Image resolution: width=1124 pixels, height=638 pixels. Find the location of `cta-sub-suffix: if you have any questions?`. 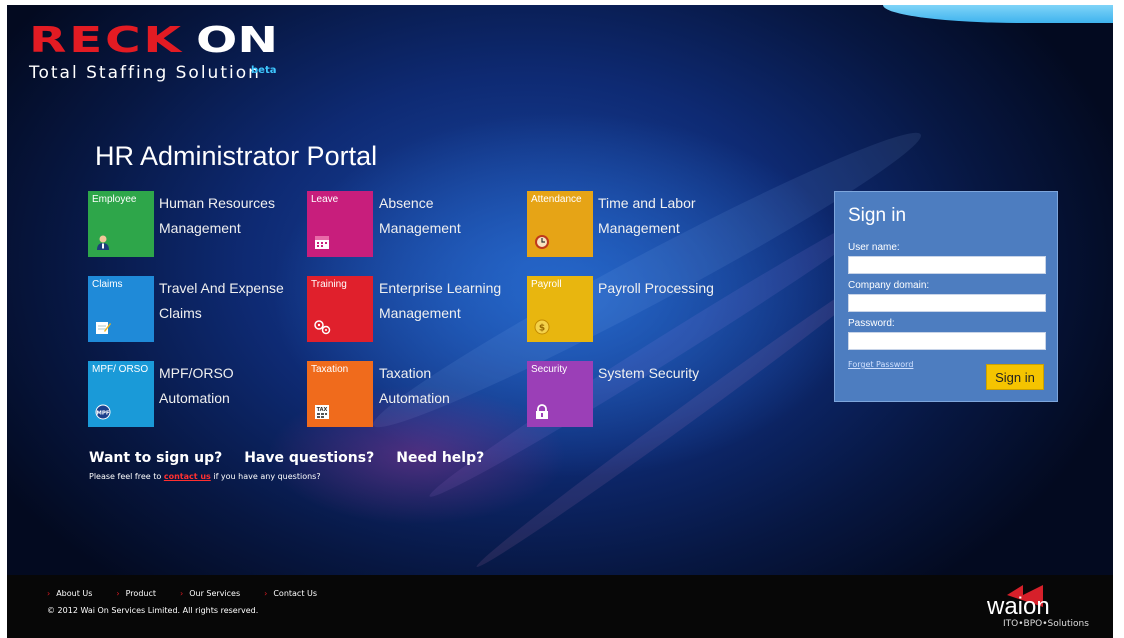

cta-sub-suffix: if you have any questions? is located at coordinates (267, 476).